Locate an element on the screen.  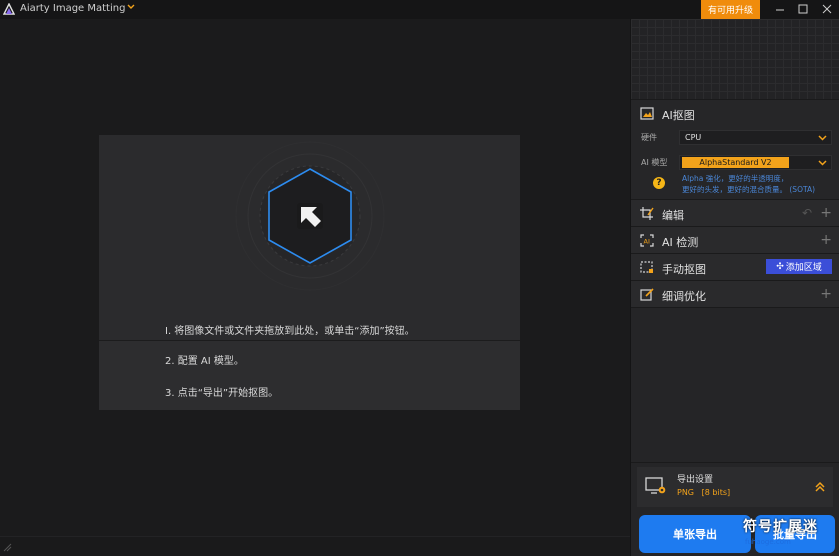
upgrade-button: 有可用升级 is located at coordinates (730, 9).